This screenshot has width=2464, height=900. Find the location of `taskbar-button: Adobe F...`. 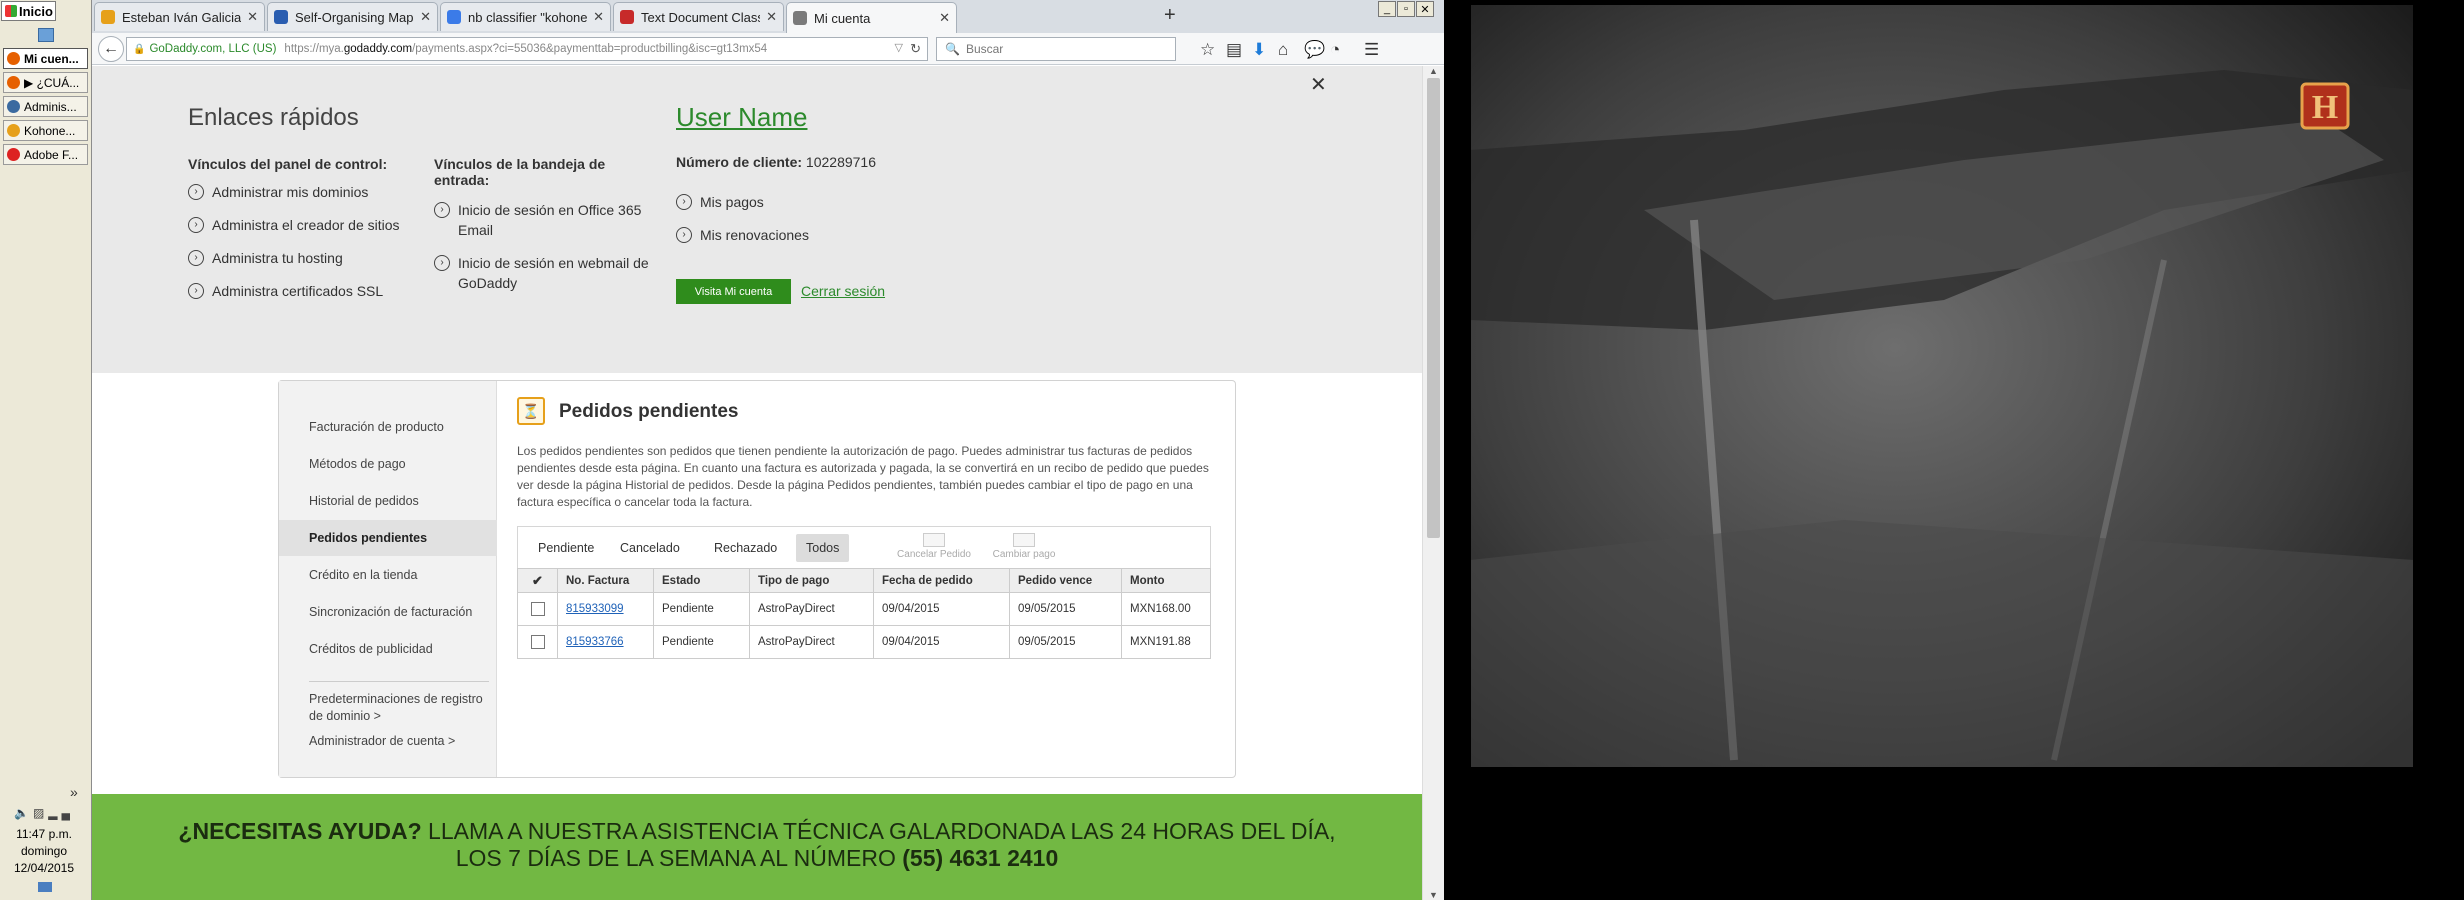

taskbar-button: Adobe F... is located at coordinates (45, 154).